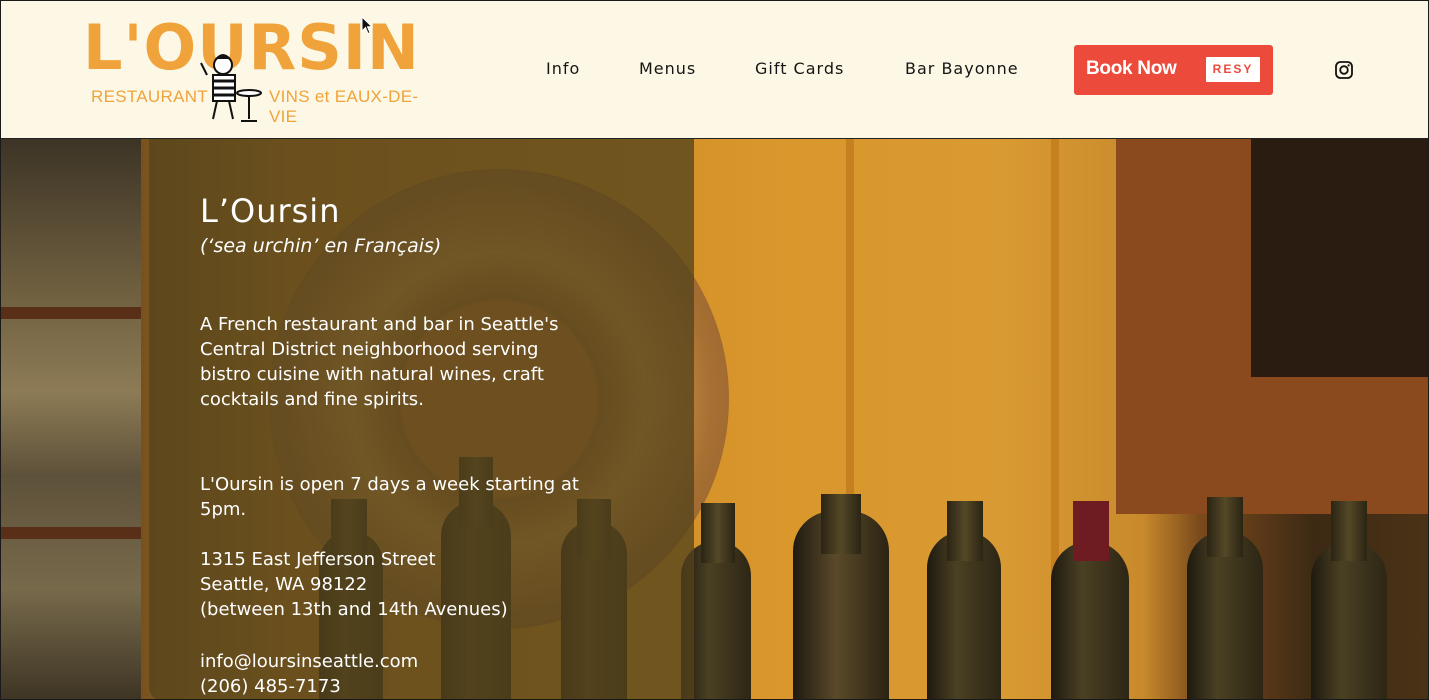 Image resolution: width=1429 pixels, height=700 pixels. Describe the element at coordinates (379, 324) in the screenshot. I see `description-line: A French restaurant and bar in Seattle's` at that location.